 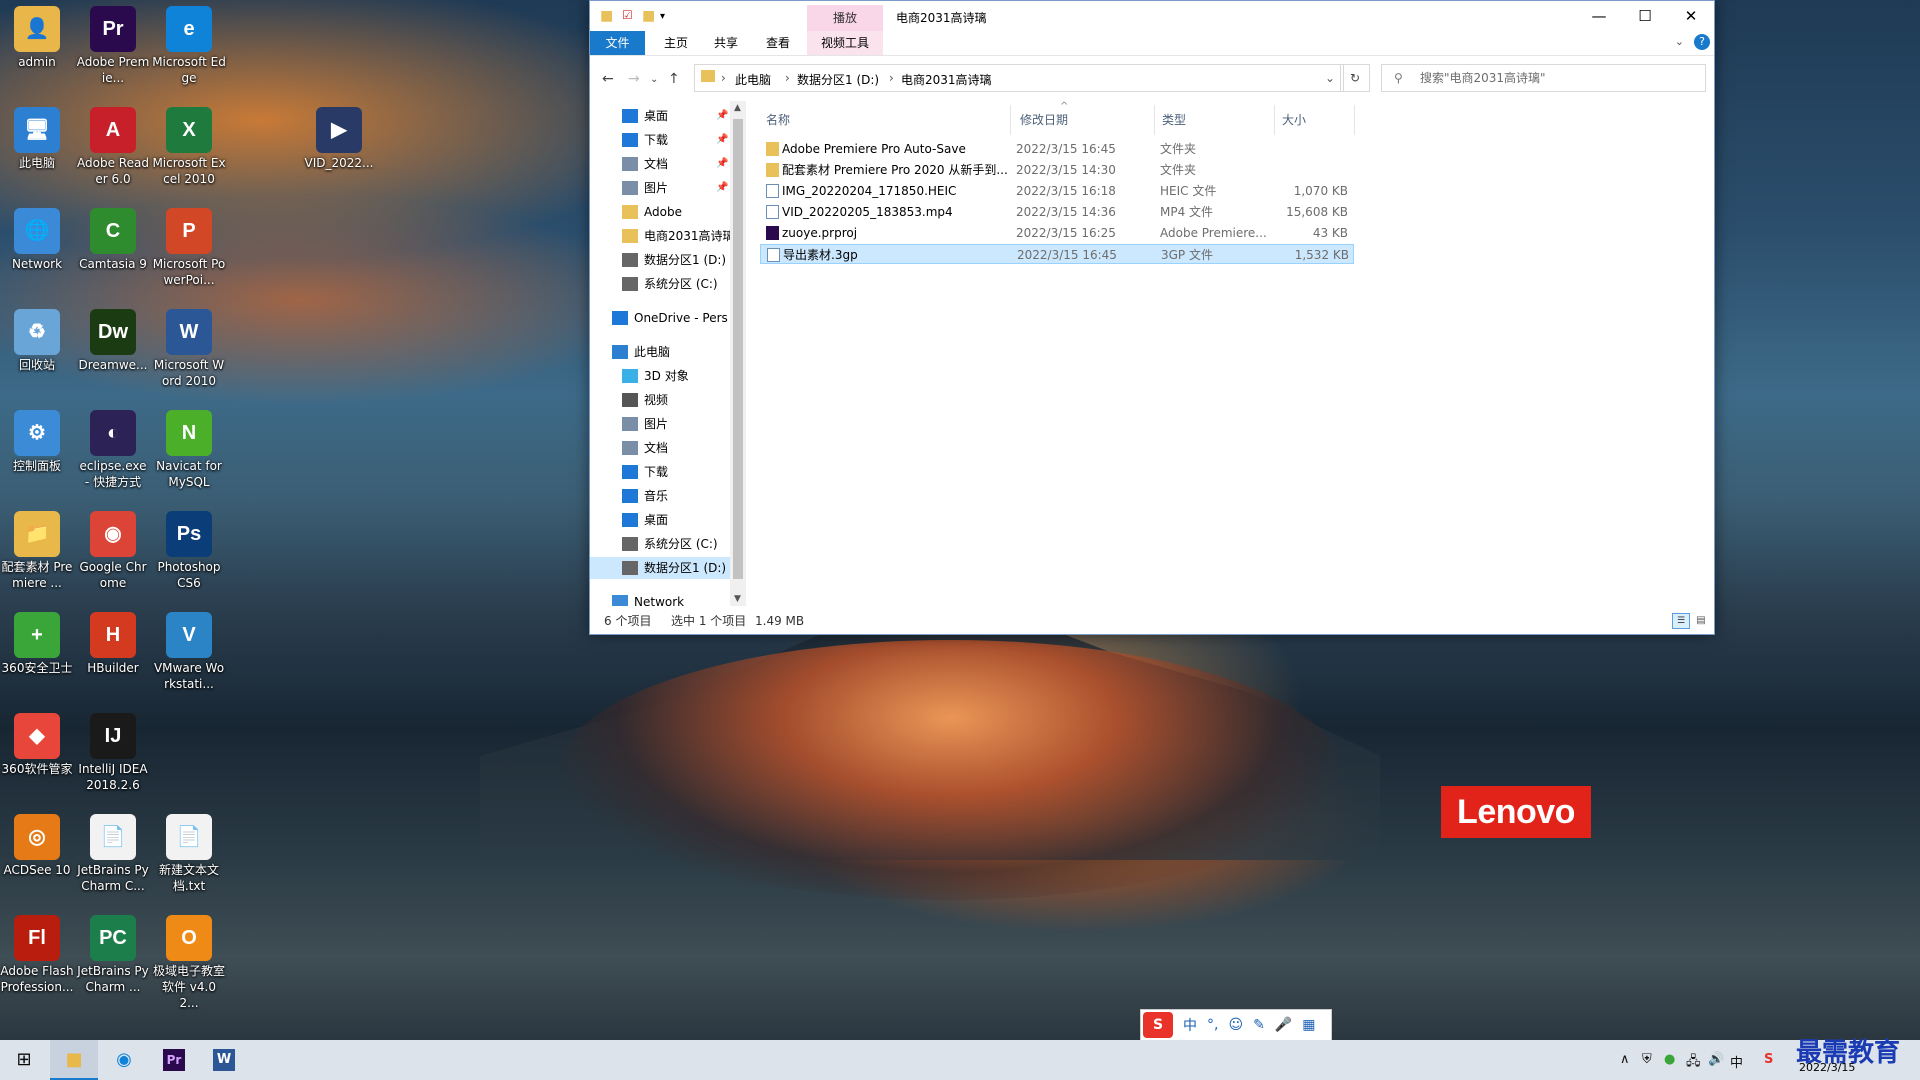 I want to click on desktop-icon: Ps Photoshop CS6, so click(x=189, y=548).